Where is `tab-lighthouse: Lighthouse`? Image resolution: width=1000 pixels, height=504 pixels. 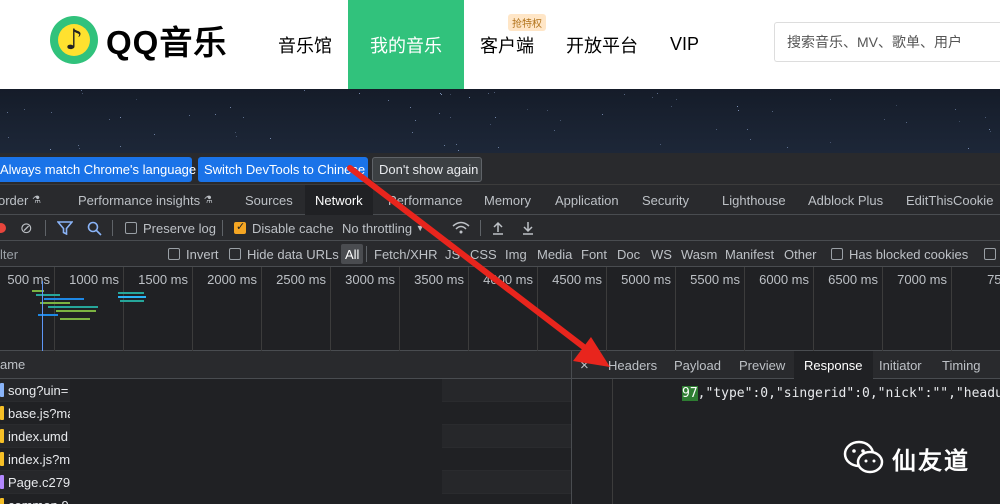
tab-lighthouse: Lighthouse is located at coordinates (754, 200).